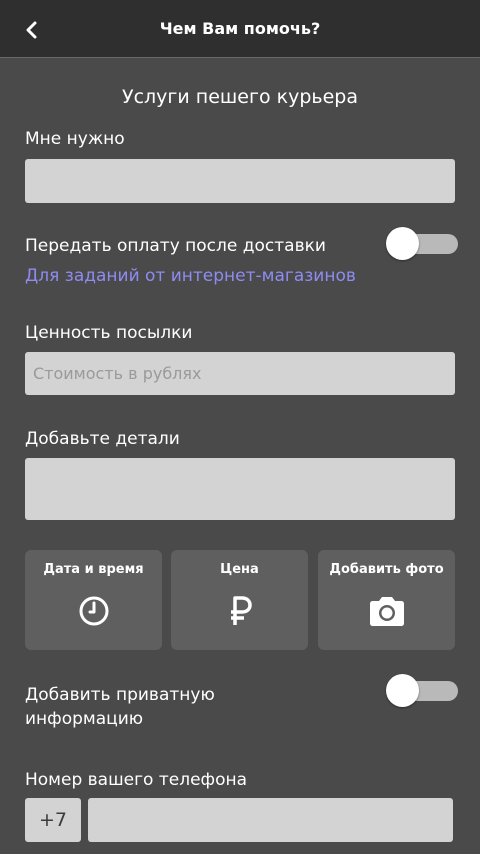  I want to click on phone-input, so click(270, 820).